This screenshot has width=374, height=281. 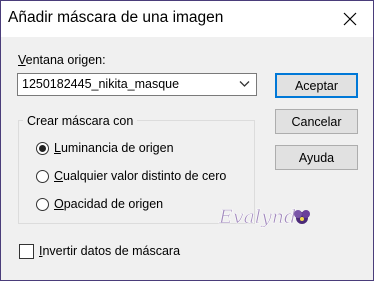 What do you see at coordinates (140, 176) in the screenshot?
I see `radio-label: Cualquier valor distinto de cero` at bounding box center [140, 176].